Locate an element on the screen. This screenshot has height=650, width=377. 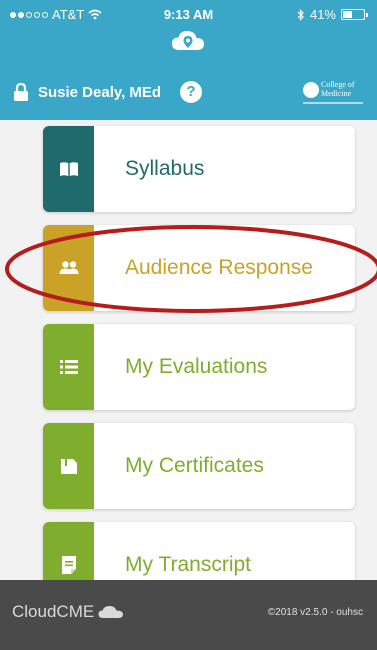
college-line1: College of is located at coordinates (338, 84).